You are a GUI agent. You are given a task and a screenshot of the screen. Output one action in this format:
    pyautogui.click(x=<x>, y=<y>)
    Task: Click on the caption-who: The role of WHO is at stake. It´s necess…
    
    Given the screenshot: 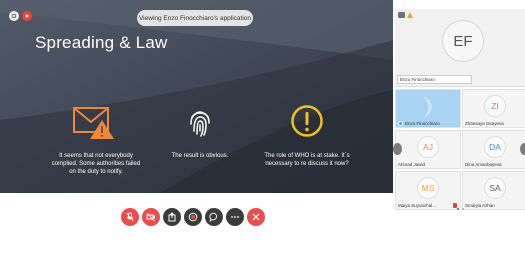 What is the action you would take?
    pyautogui.click(x=307, y=160)
    